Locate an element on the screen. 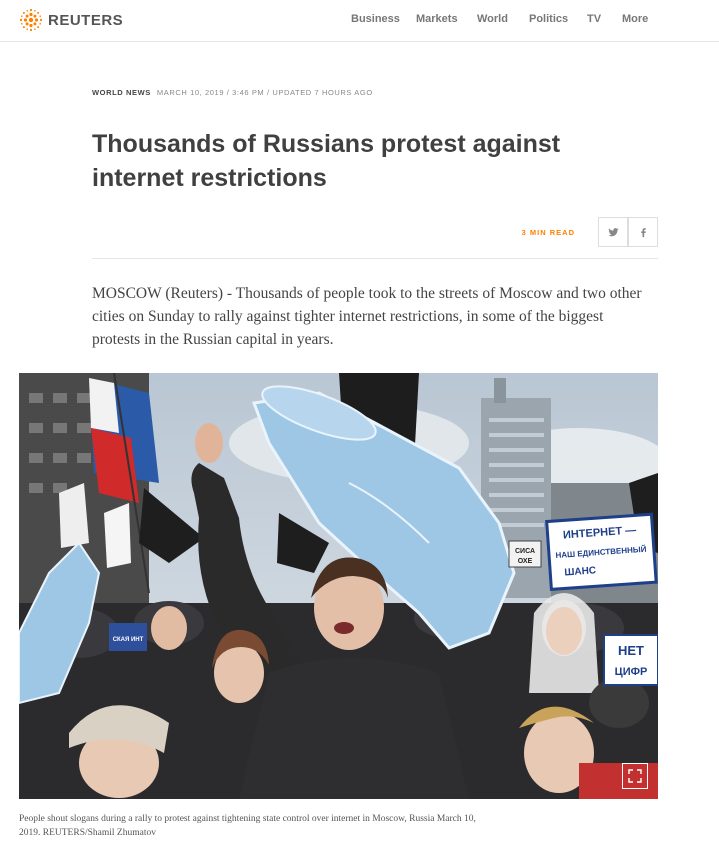 The width and height of the screenshot is (719, 850). logo-wordmark: REUTERS is located at coordinates (86, 20).